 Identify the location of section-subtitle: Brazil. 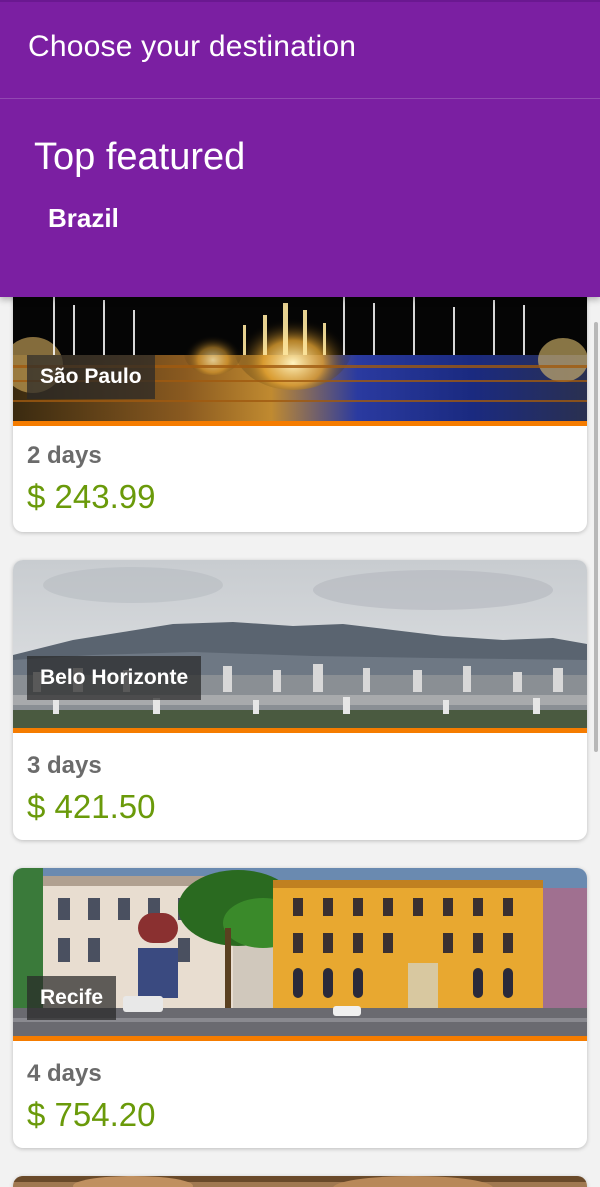
(83, 218).